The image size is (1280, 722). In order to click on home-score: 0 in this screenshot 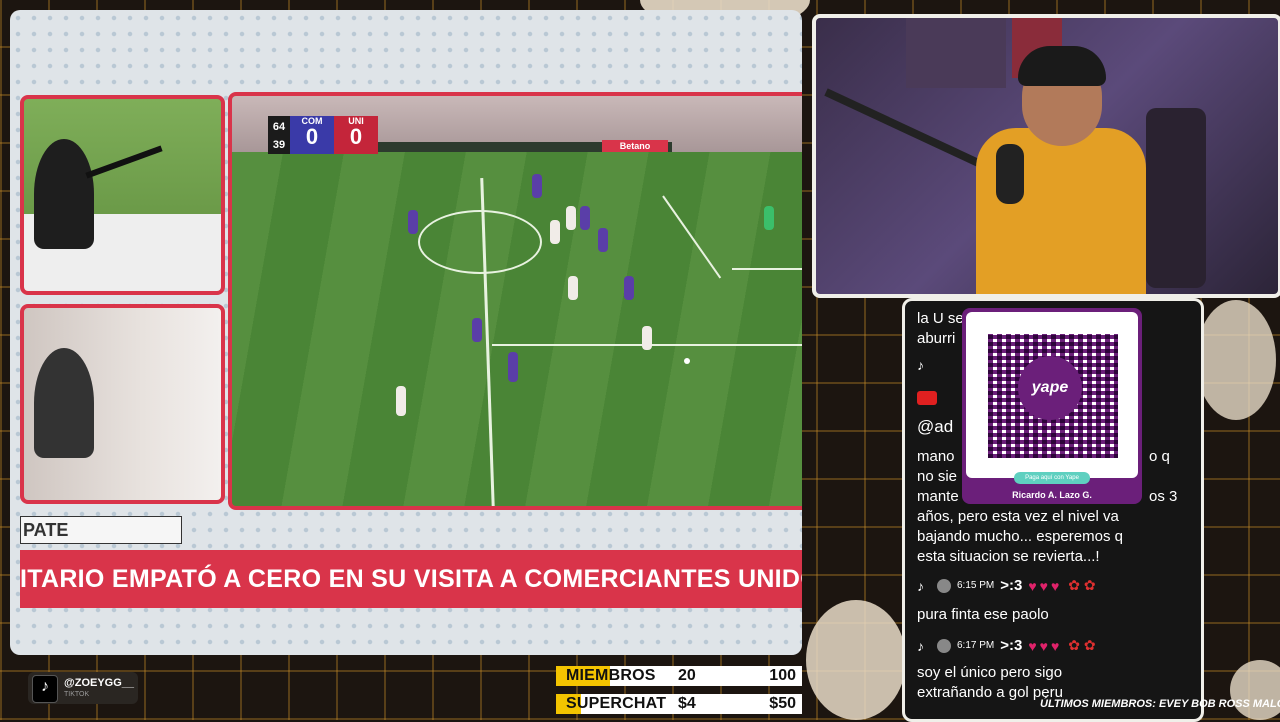, I will do `click(312, 136)`.